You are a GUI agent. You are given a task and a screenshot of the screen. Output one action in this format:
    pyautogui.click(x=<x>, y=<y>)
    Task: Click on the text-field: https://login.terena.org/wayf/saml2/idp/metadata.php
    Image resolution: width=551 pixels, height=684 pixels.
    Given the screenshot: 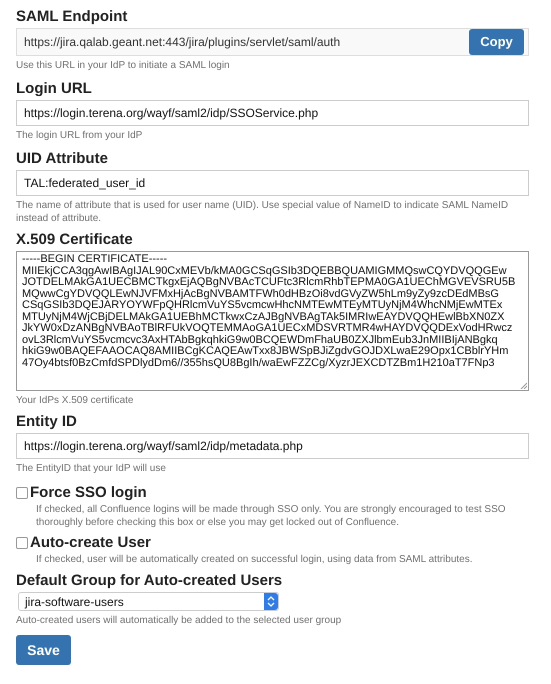 What is the action you would take?
    pyautogui.click(x=272, y=446)
    